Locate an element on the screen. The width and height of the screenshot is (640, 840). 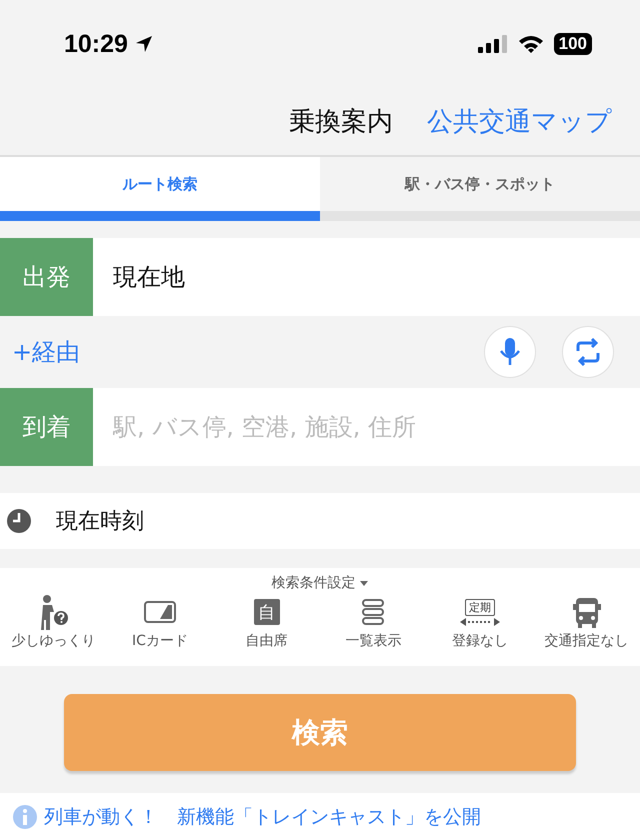
search-conditions-dropdown: 検索条件設定 is located at coordinates (320, 583).